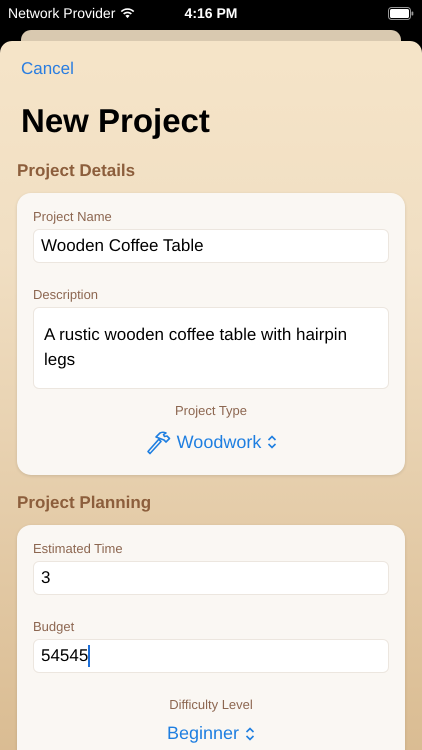 The image size is (422, 750). Describe the element at coordinates (211, 656) in the screenshot. I see `input-field: 54545` at that location.